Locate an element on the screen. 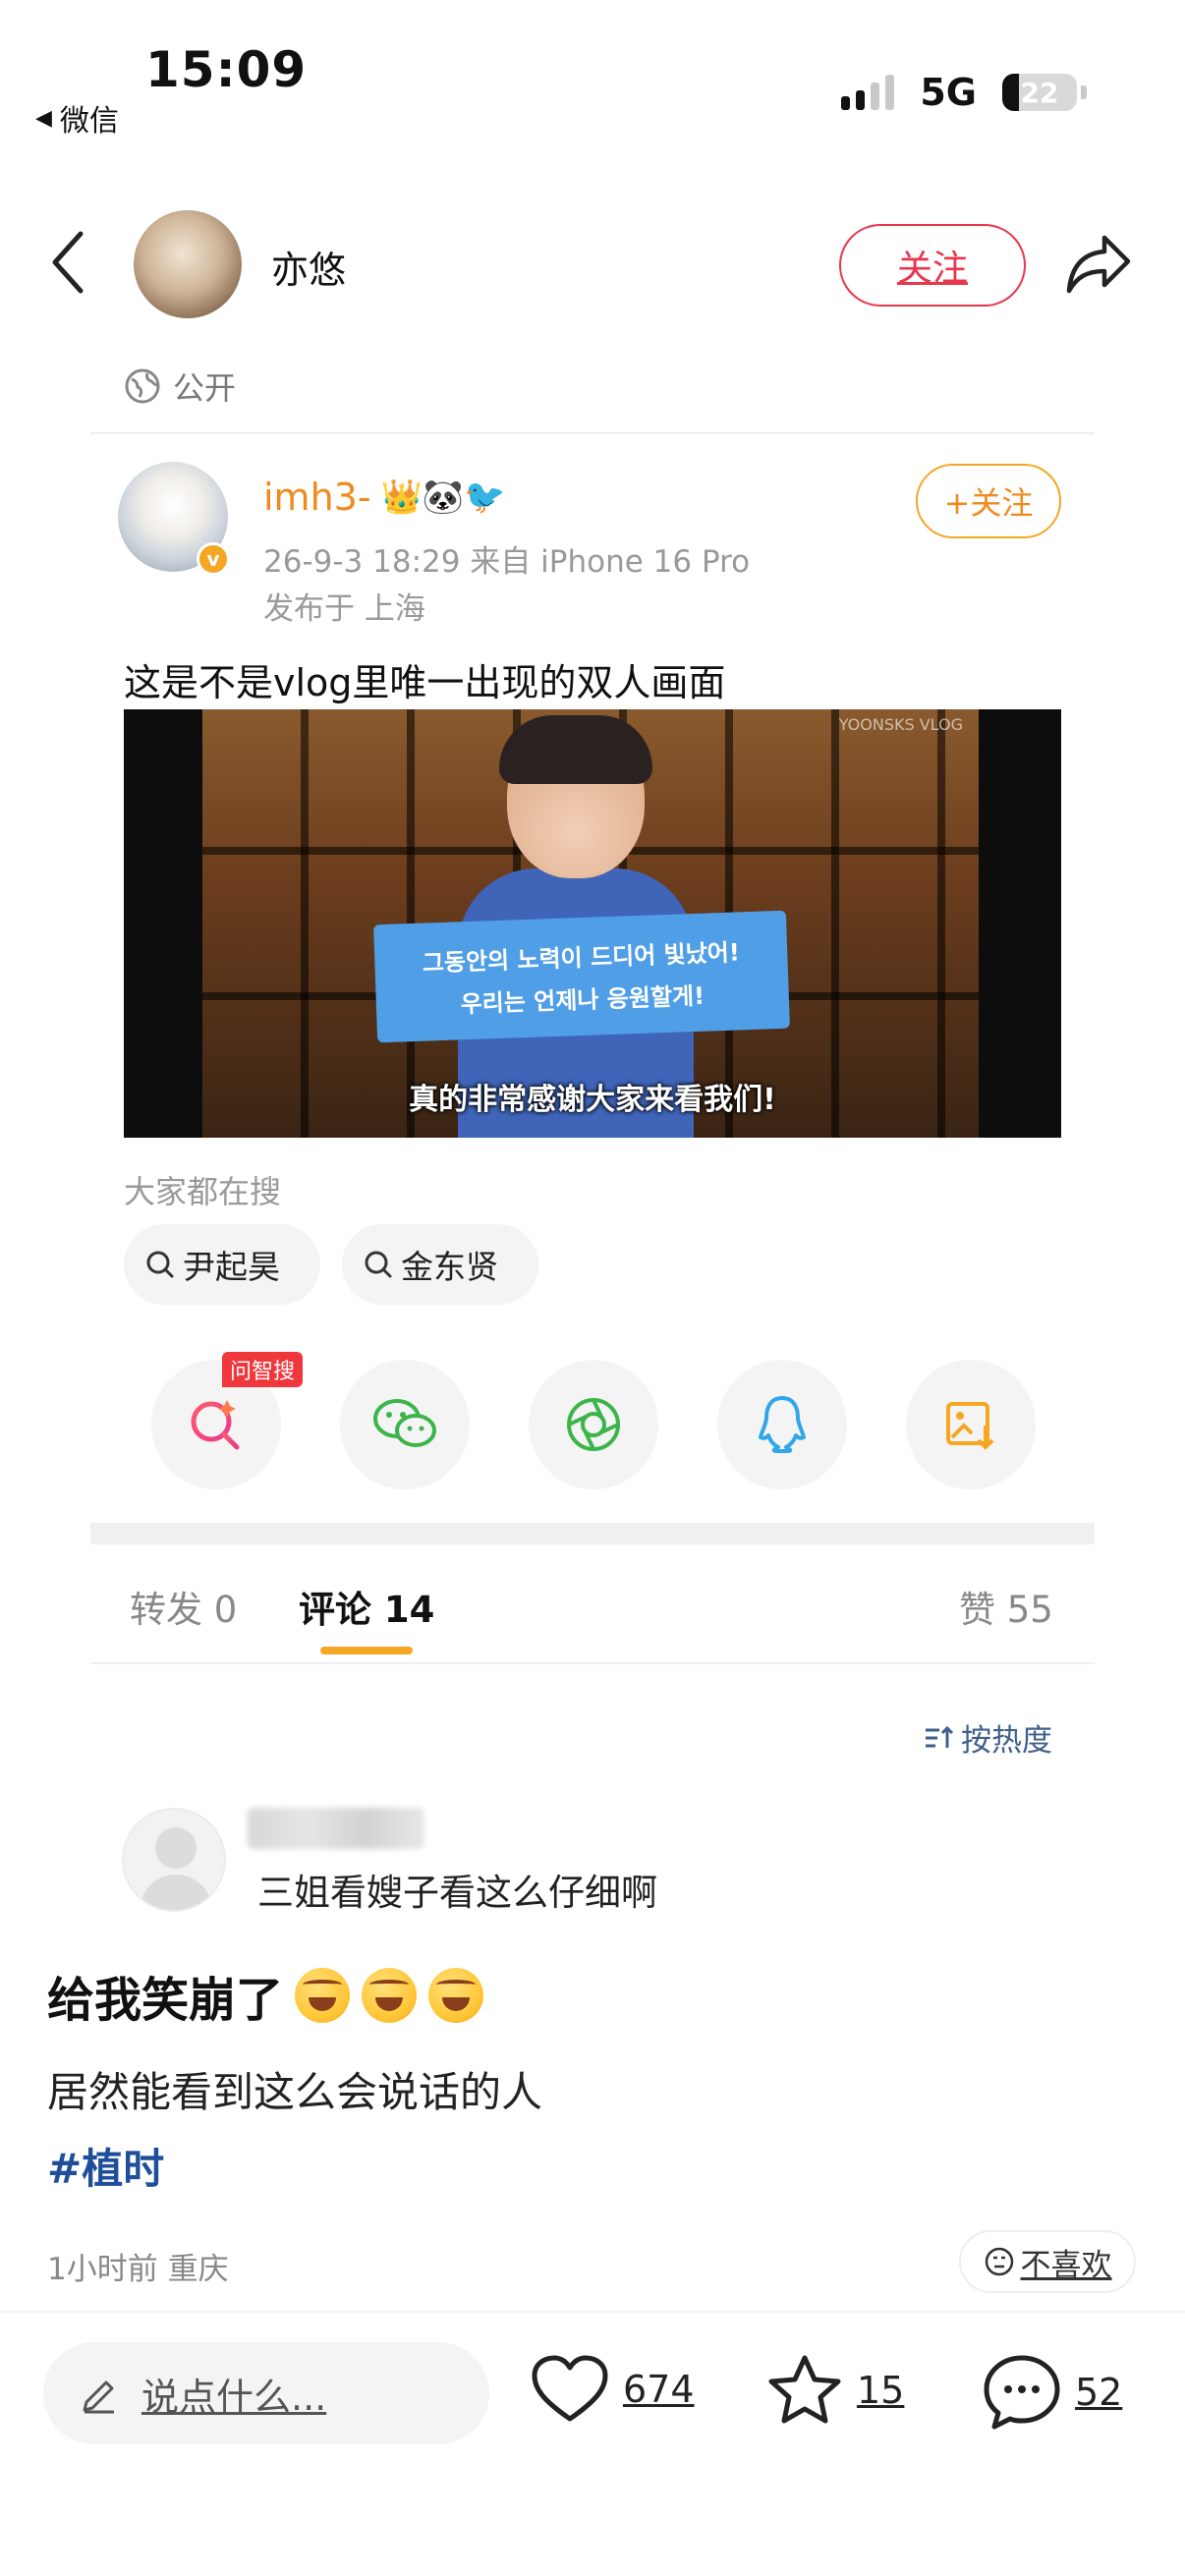  ai-search-icon is located at coordinates (216, 1425).